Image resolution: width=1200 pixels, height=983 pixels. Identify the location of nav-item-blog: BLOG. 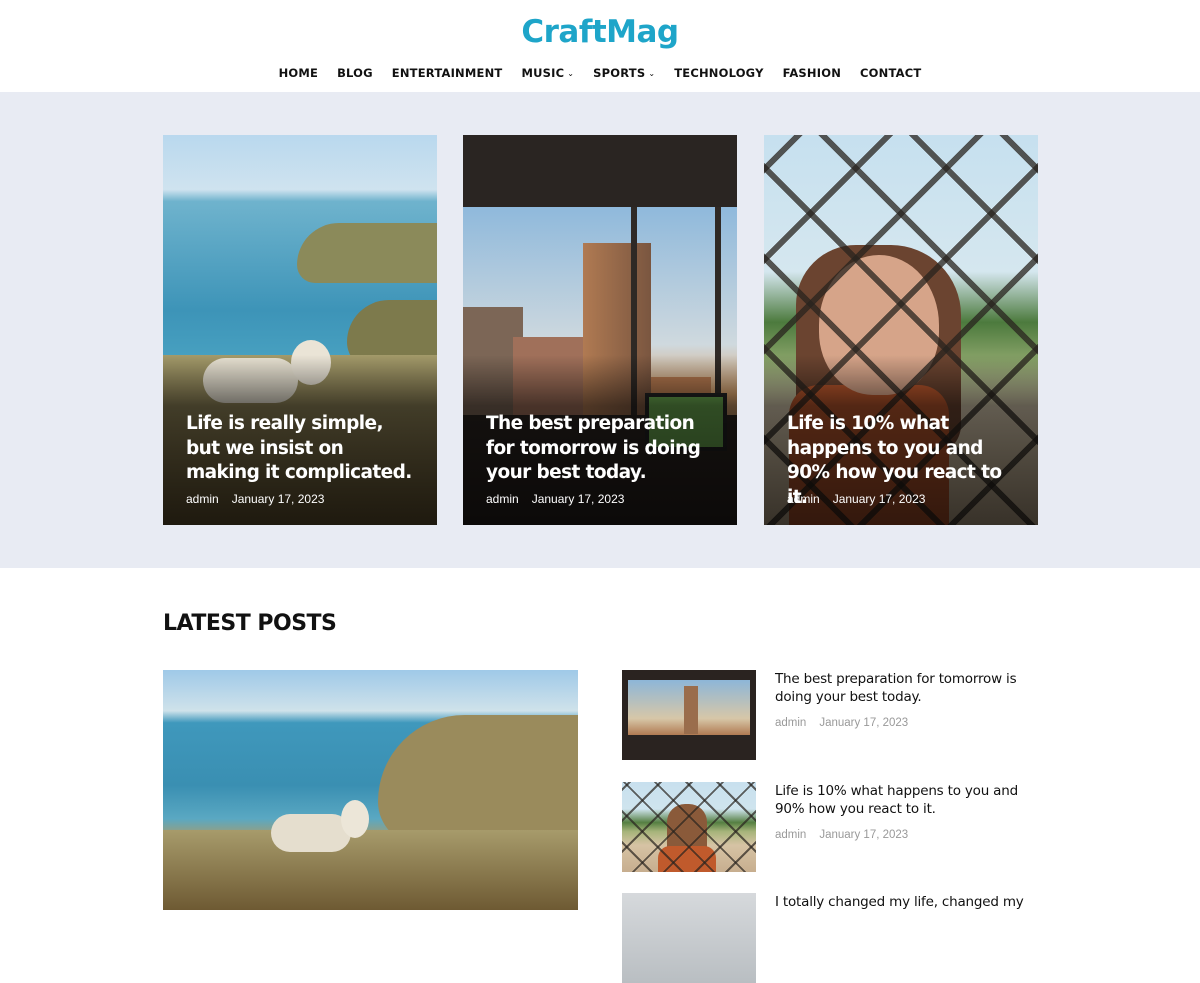
(355, 73).